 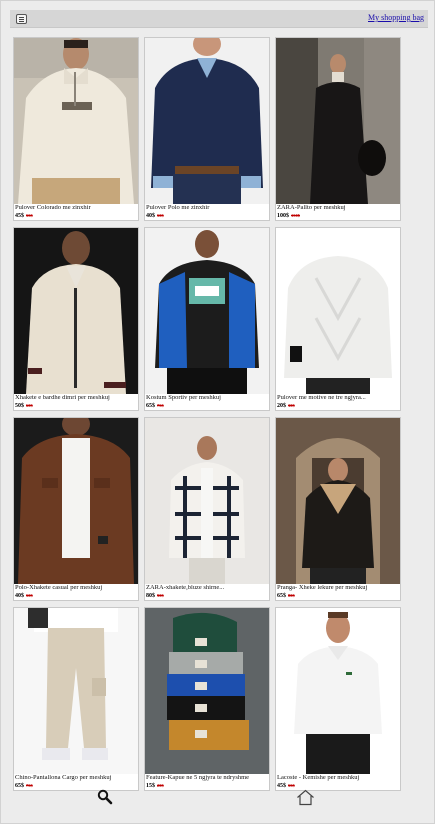 What do you see at coordinates (283, 215) in the screenshot?
I see `product-price: 100$` at bounding box center [283, 215].